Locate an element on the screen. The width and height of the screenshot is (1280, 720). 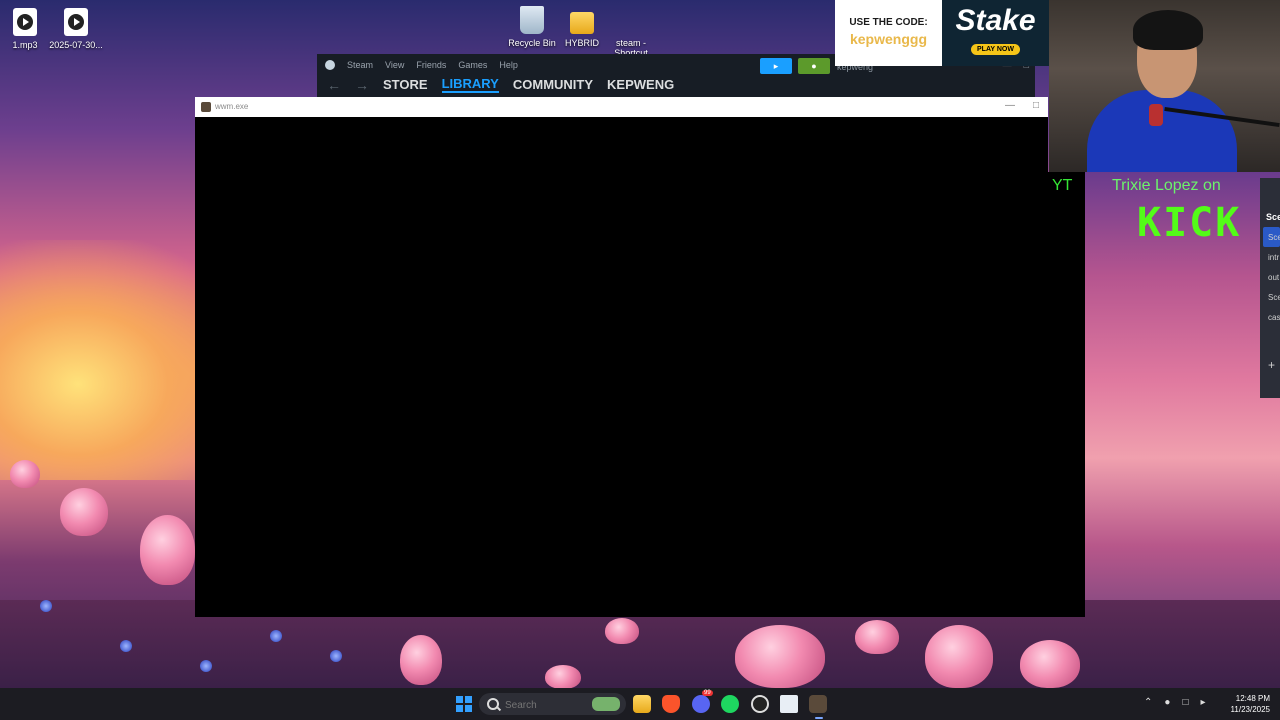
obs-scene-item: cas is located at coordinates (1274, 317).